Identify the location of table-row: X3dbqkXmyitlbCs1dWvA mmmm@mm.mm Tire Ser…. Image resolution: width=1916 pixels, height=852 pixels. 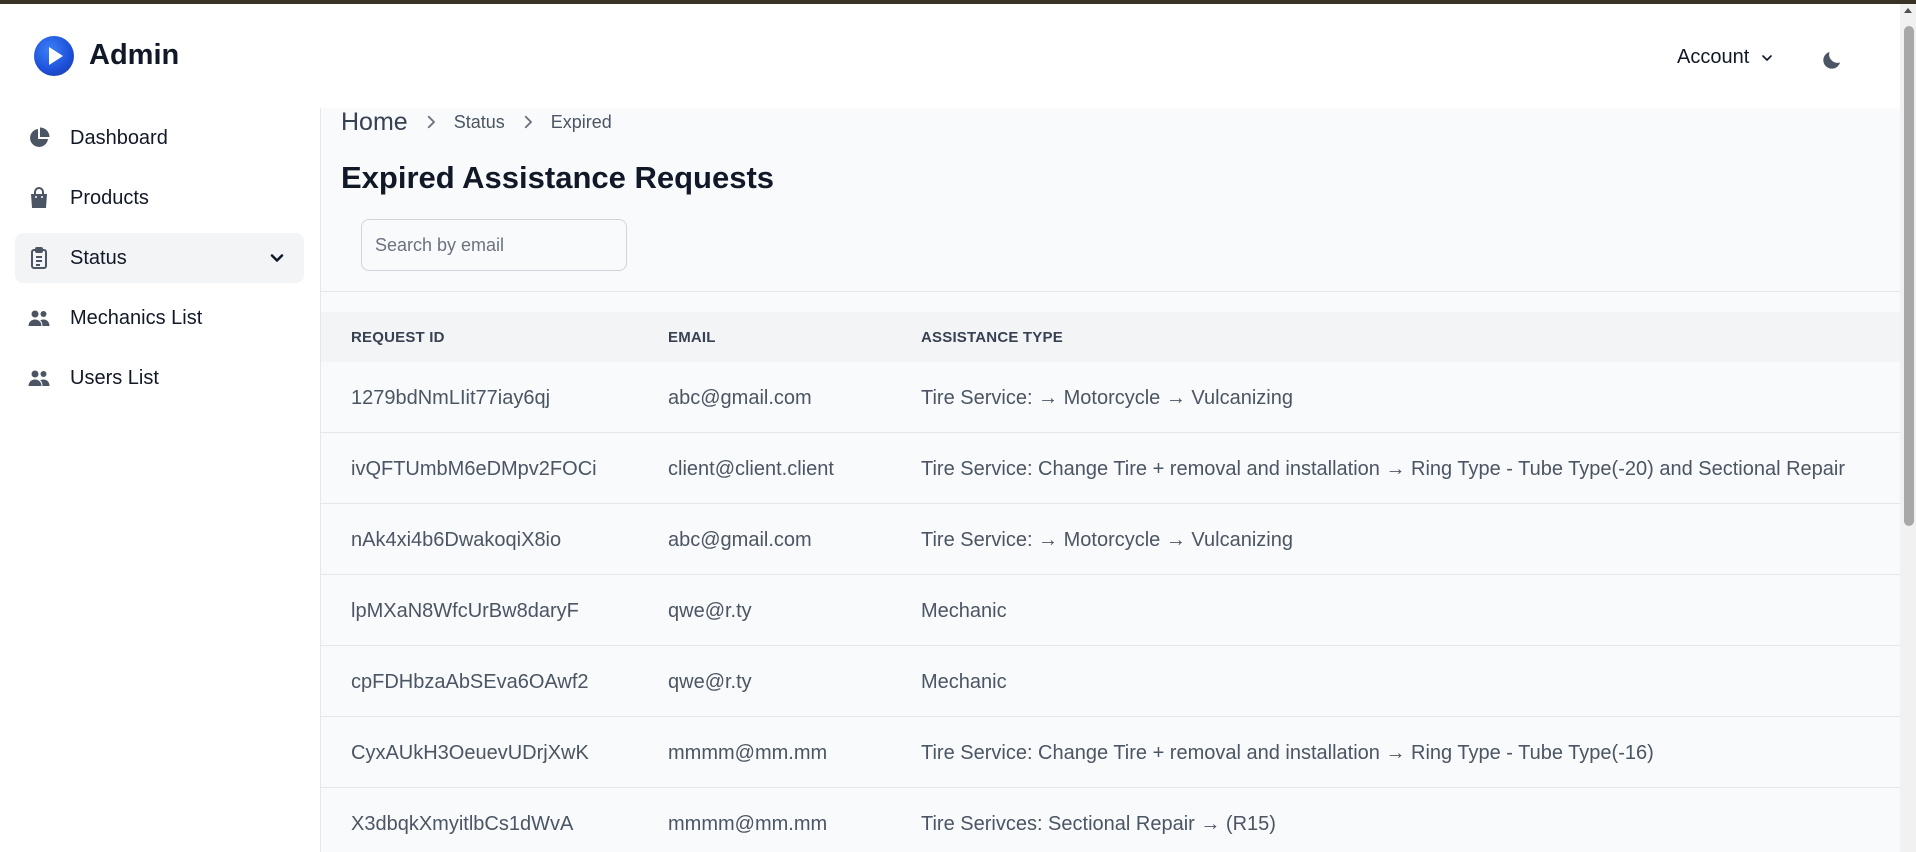
(1110, 820).